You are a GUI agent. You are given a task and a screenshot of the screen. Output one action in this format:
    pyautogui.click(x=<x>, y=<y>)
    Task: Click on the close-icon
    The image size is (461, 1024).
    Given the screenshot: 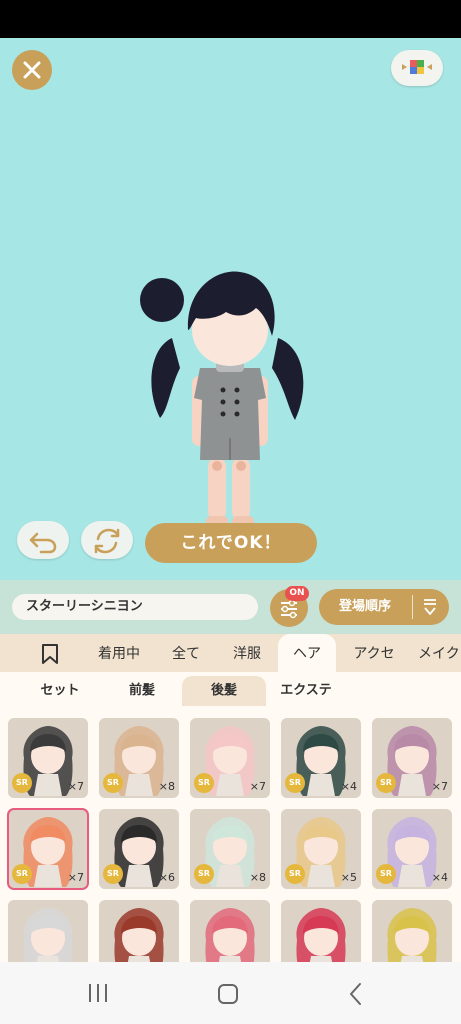 What is the action you would take?
    pyautogui.click(x=32, y=70)
    